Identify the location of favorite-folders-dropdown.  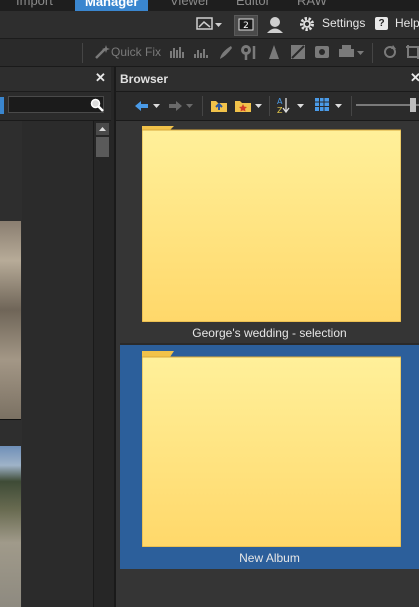
(249, 105).